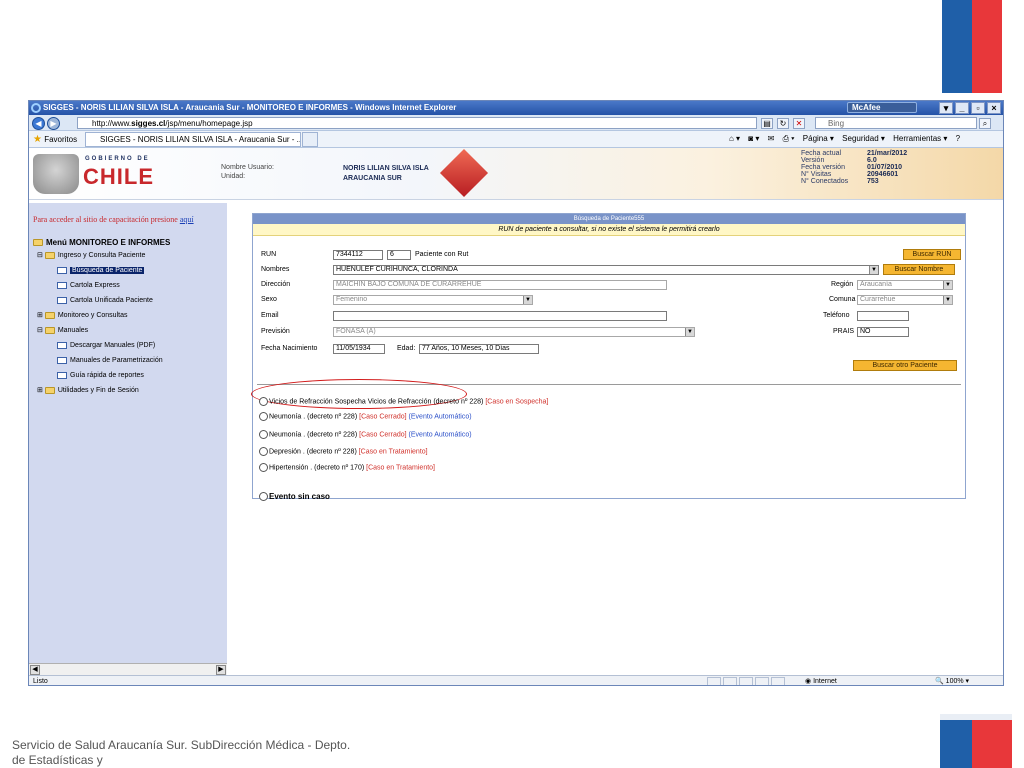  What do you see at coordinates (479, 349) in the screenshot?
I see `edad-input: 77 Años, 10 Meses, 10 Días` at bounding box center [479, 349].